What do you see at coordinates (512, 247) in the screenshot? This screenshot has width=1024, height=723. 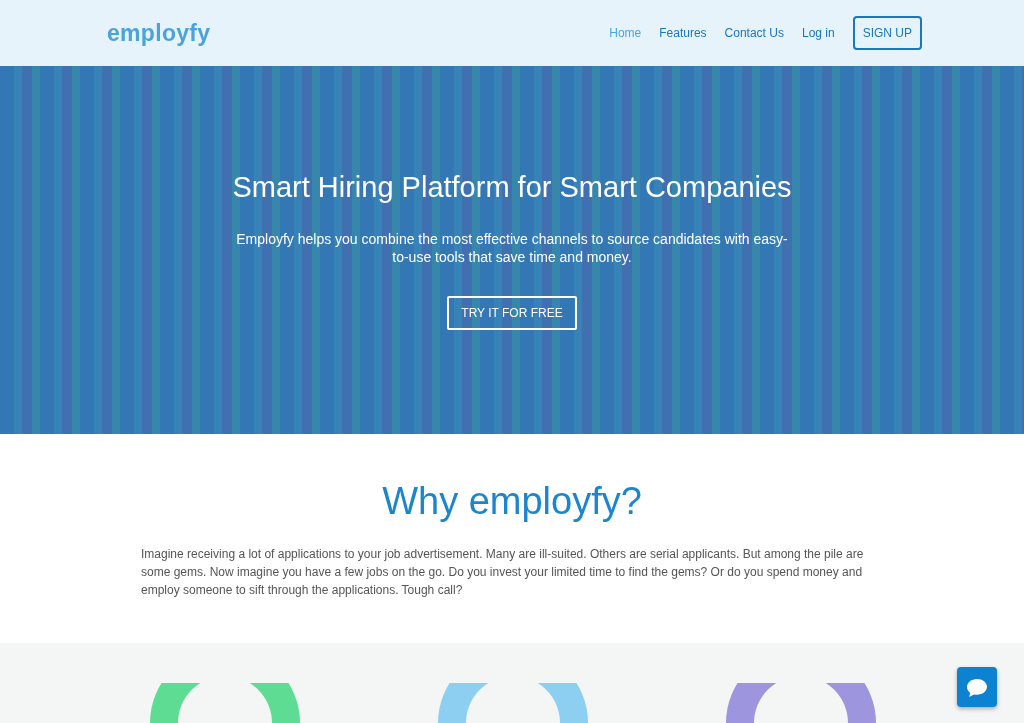 I see `hero-subtitle: Employfy helps you combine the most effective channels to source candidates with easy-to-use tools that save time and money.` at bounding box center [512, 247].